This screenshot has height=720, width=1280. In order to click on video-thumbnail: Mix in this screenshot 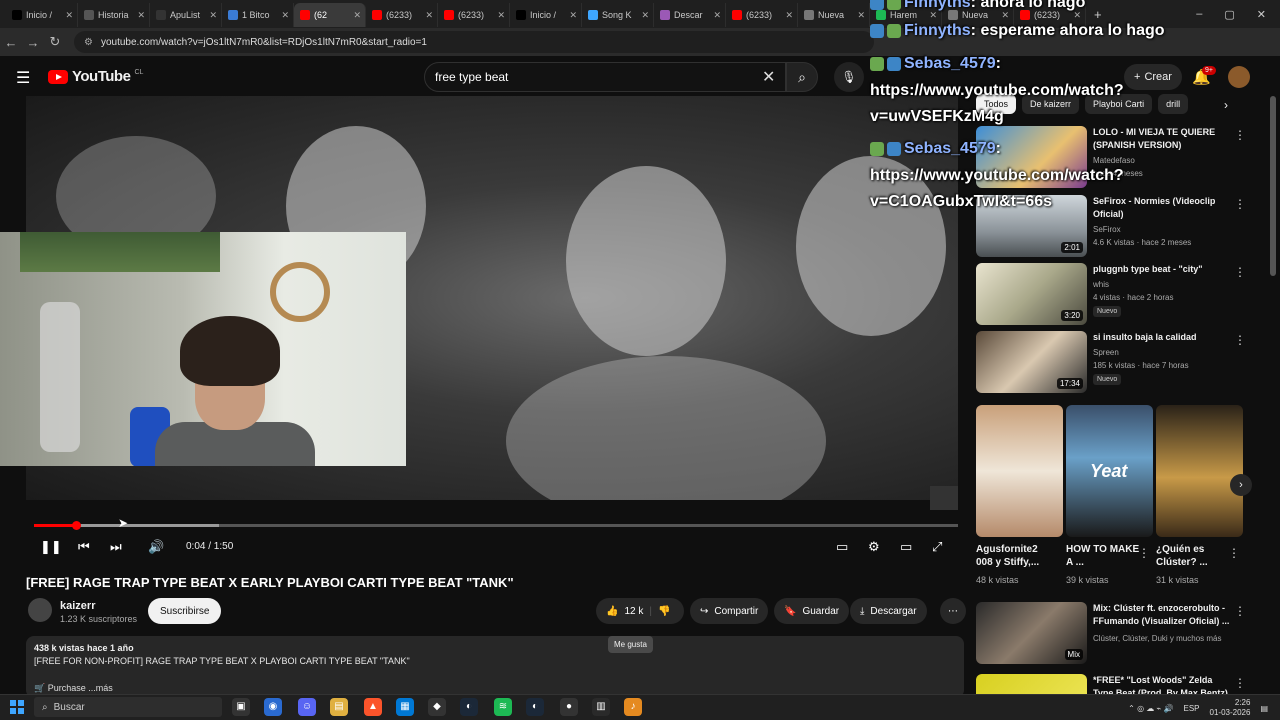, I will do `click(1031, 633)`.